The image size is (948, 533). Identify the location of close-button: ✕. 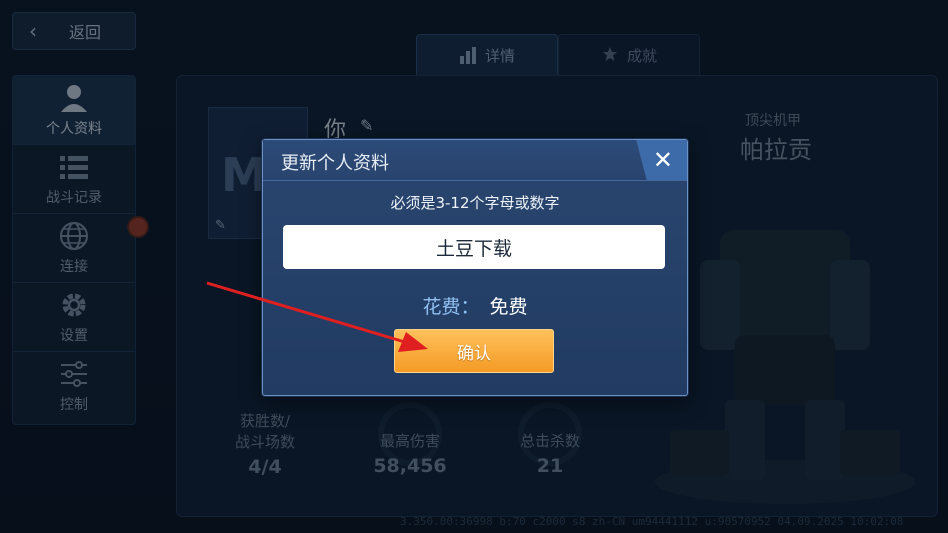
(661, 160).